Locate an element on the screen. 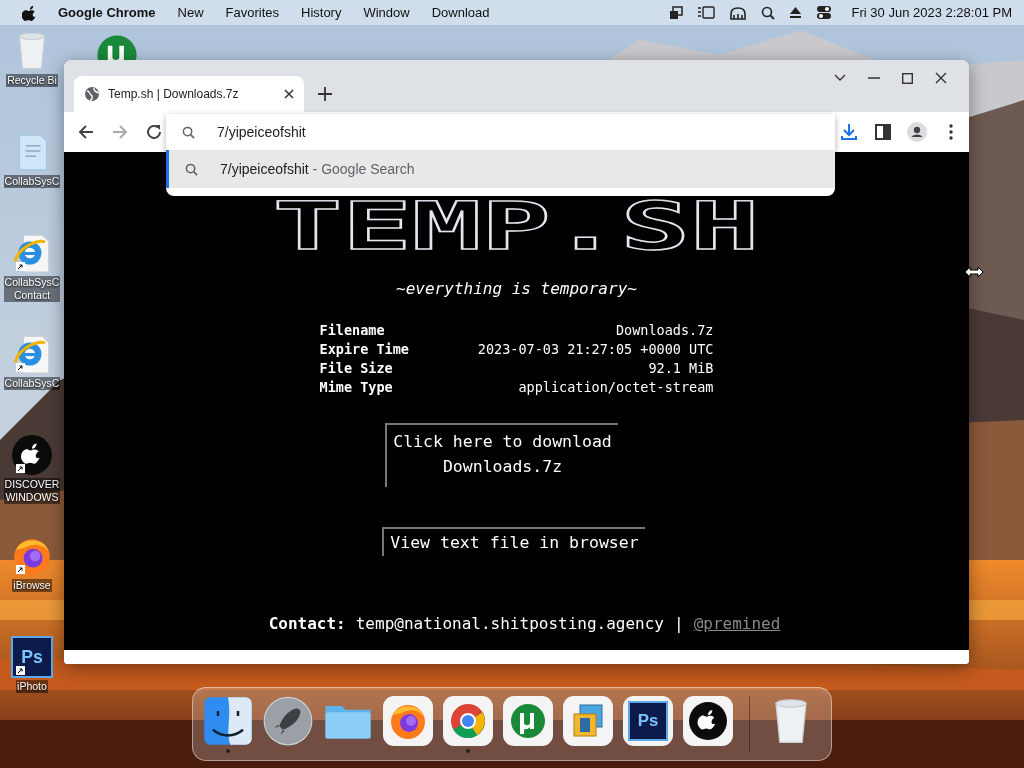  download-link: Click here to download Downloads.7z is located at coordinates (501, 455).